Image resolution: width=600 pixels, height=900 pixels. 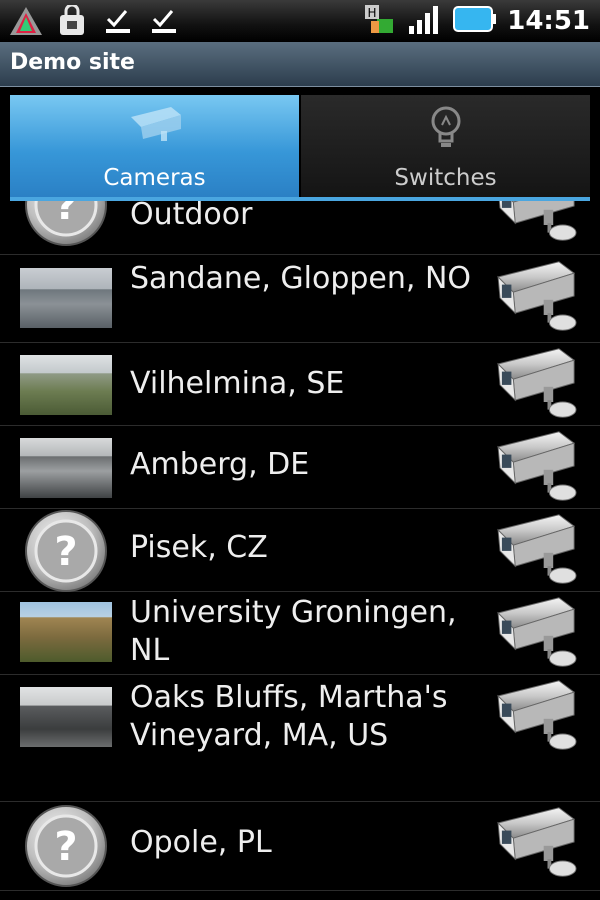 I want to click on lightbulb-icon, so click(x=446, y=130).